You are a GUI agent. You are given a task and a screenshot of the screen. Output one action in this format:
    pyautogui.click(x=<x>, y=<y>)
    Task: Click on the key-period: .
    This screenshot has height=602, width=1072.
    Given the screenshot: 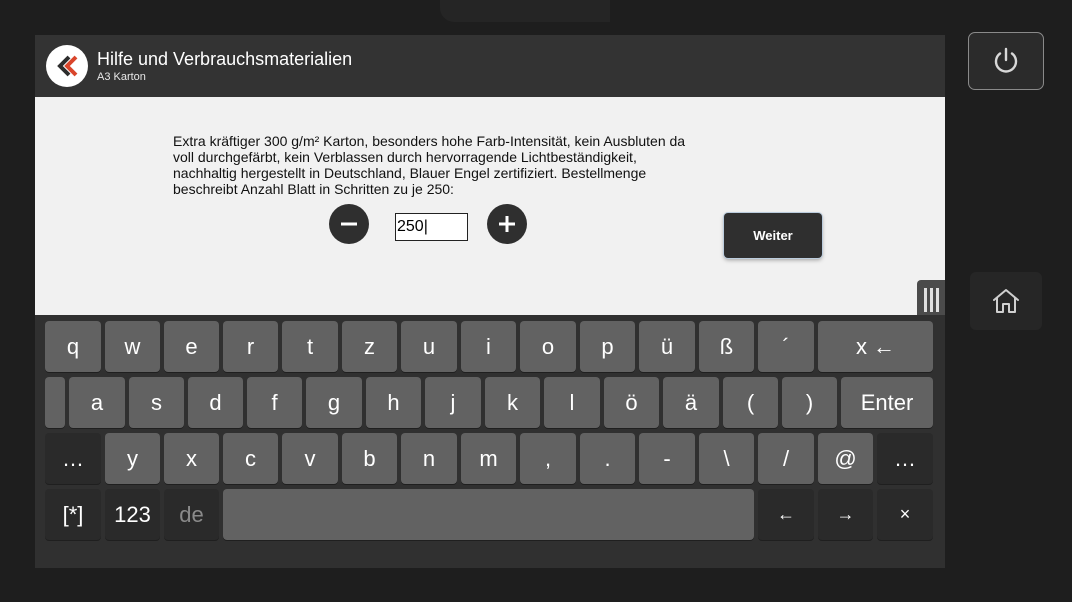 What is the action you would take?
    pyautogui.click(x=607, y=458)
    